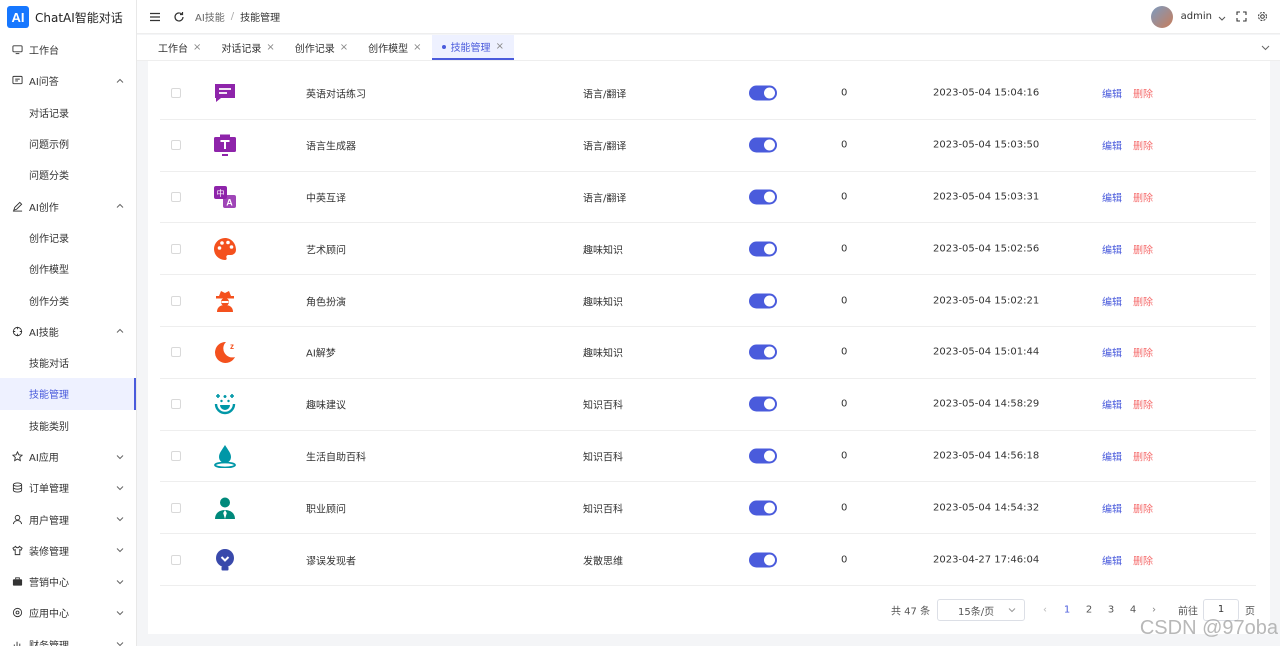  Describe the element at coordinates (68, 17) in the screenshot. I see `app-logo: AI ChatAI智能对话` at that location.